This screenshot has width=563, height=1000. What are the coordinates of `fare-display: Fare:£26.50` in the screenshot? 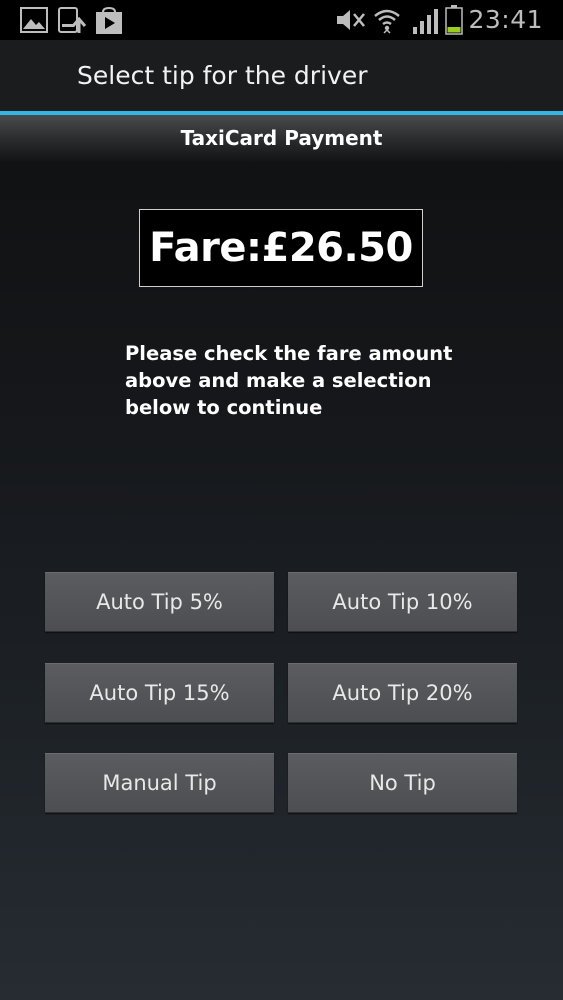 It's located at (281, 248).